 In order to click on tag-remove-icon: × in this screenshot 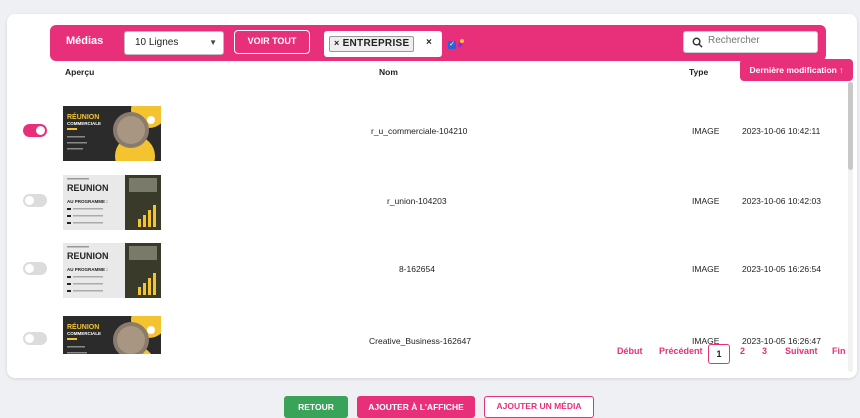, I will do `click(337, 43)`.